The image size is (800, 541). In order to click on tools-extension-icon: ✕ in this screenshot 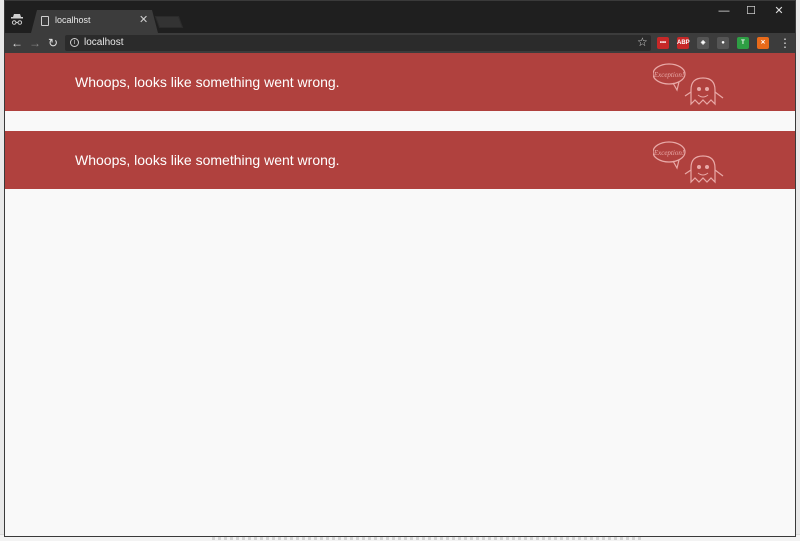, I will do `click(763, 43)`.